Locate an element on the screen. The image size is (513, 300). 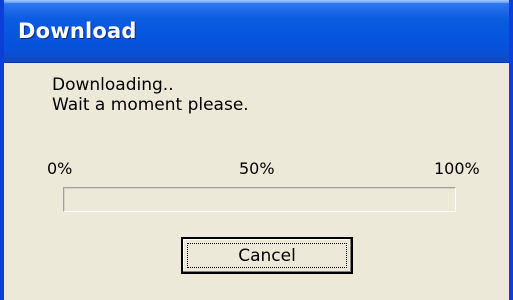
status-message: Downloading.. Wait a moment please. is located at coordinates (150, 95).